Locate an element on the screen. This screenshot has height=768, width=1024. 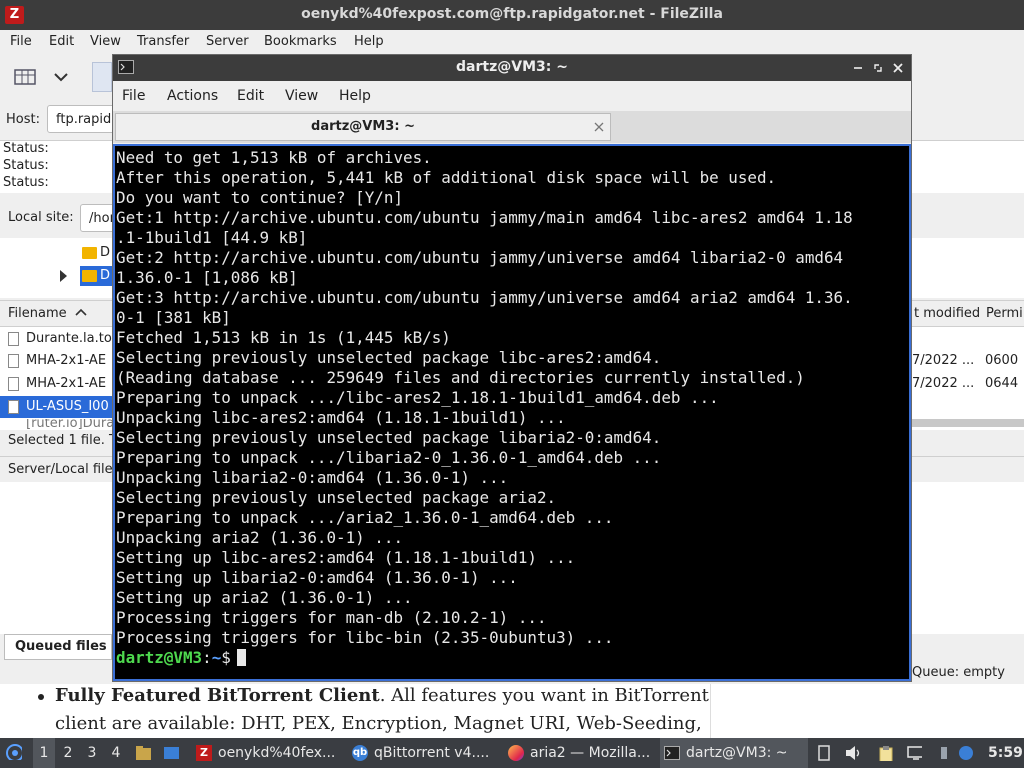
tab-queued-files: Queued files is located at coordinates (58, 647).